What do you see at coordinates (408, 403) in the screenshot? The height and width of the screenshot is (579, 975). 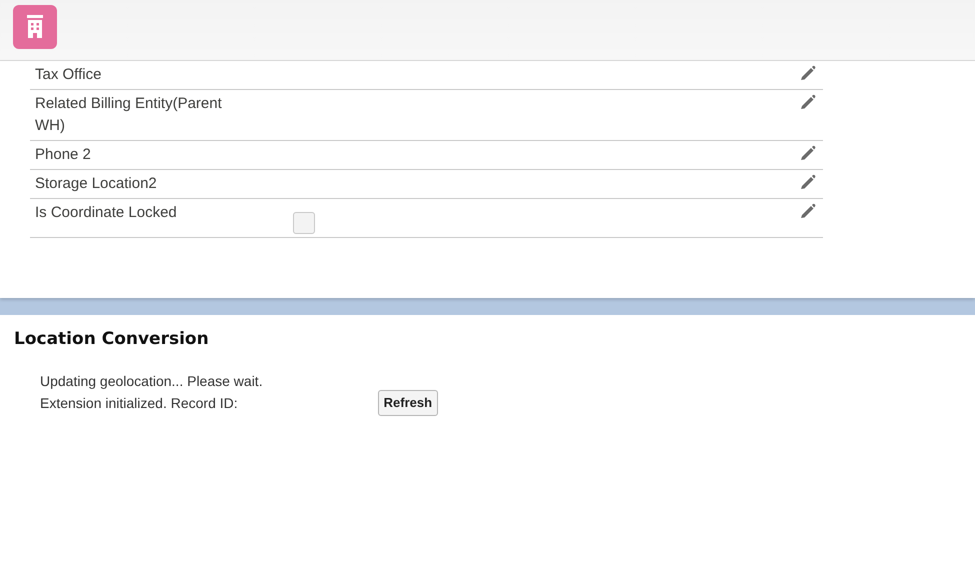 I see `refresh-button: Refresh` at bounding box center [408, 403].